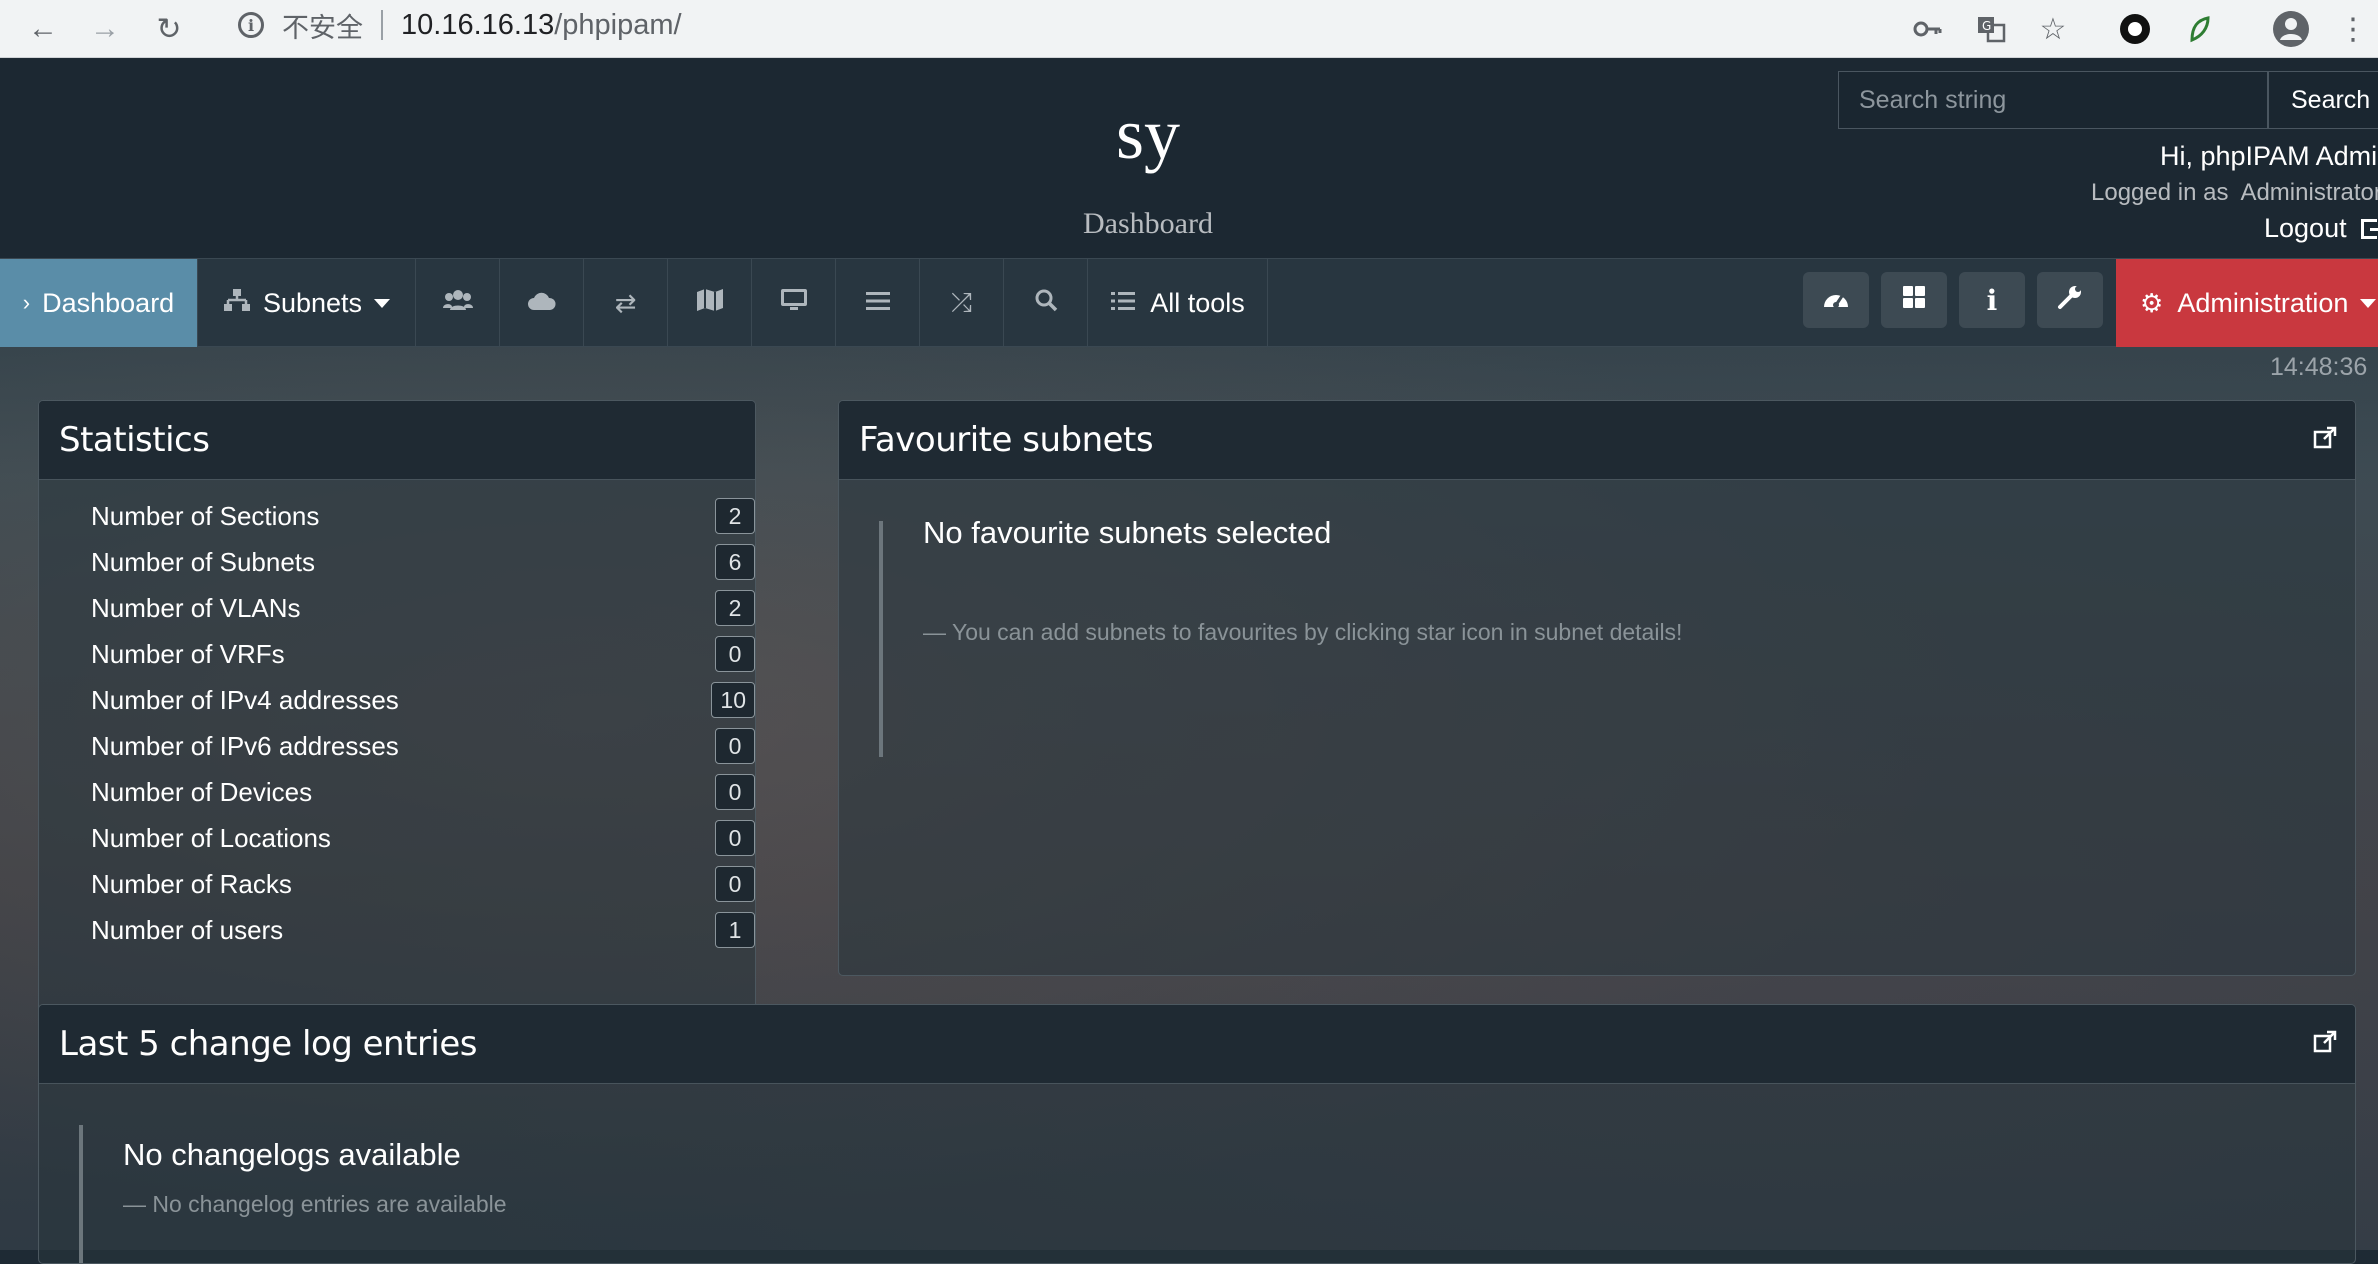  Describe the element at coordinates (2135, 29) in the screenshot. I see `extension-circle-icon` at that location.